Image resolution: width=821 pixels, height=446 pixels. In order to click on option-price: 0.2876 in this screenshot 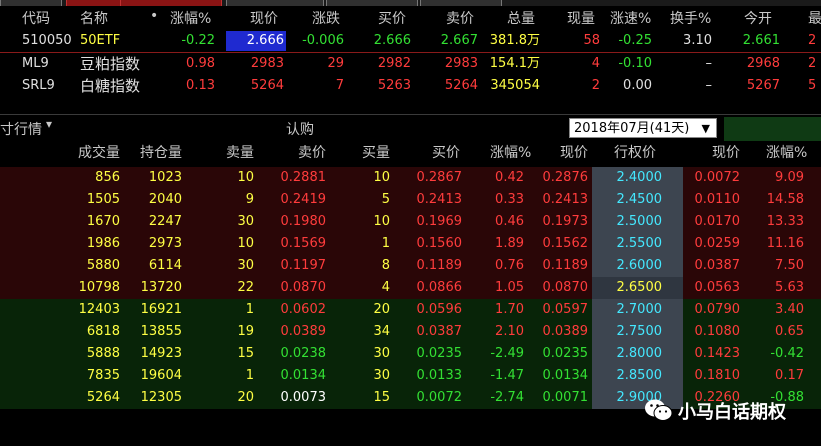, I will do `click(565, 177)`.